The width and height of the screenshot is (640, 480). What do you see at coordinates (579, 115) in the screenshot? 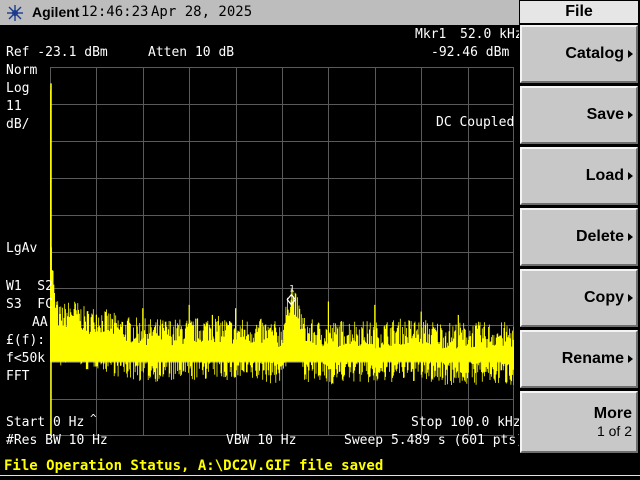
I see `softkey-save: Save` at bounding box center [579, 115].